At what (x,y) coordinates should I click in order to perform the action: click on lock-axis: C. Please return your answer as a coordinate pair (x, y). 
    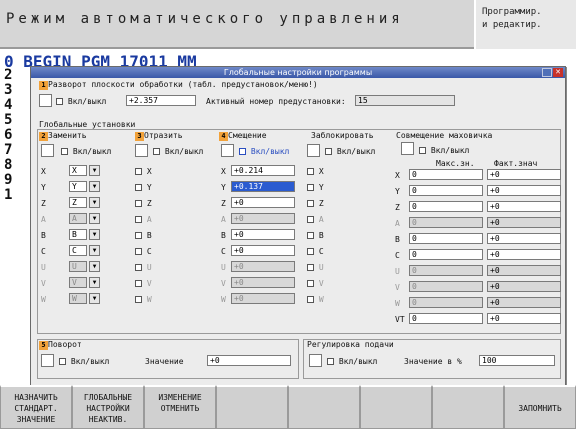
    Looking at the image, I should click on (315, 251).